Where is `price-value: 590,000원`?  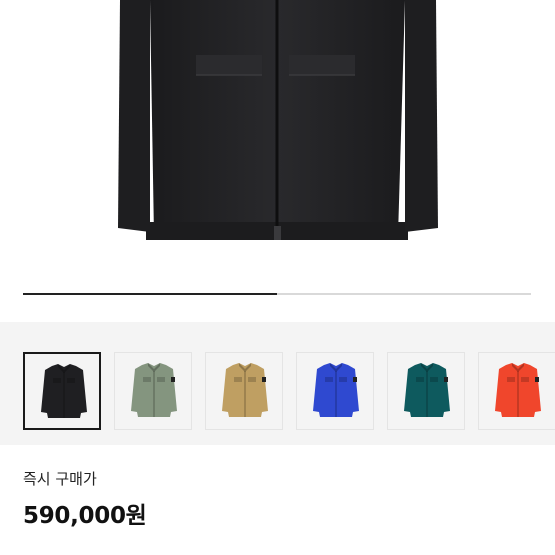 price-value: 590,000원 is located at coordinates (85, 516).